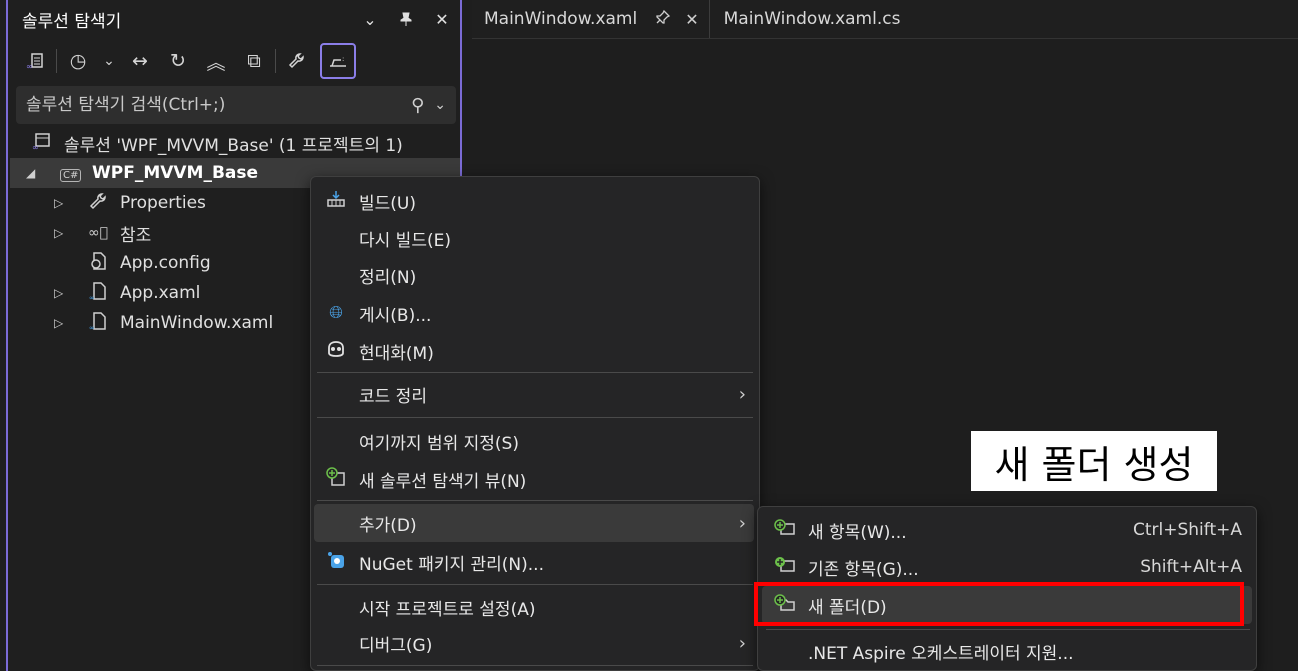 Image resolution: width=1298 pixels, height=671 pixels. What do you see at coordinates (1007, 530) in the screenshot?
I see `submenu-item-new-item: 새 항목(W)... Ctrl+Shift+A` at bounding box center [1007, 530].